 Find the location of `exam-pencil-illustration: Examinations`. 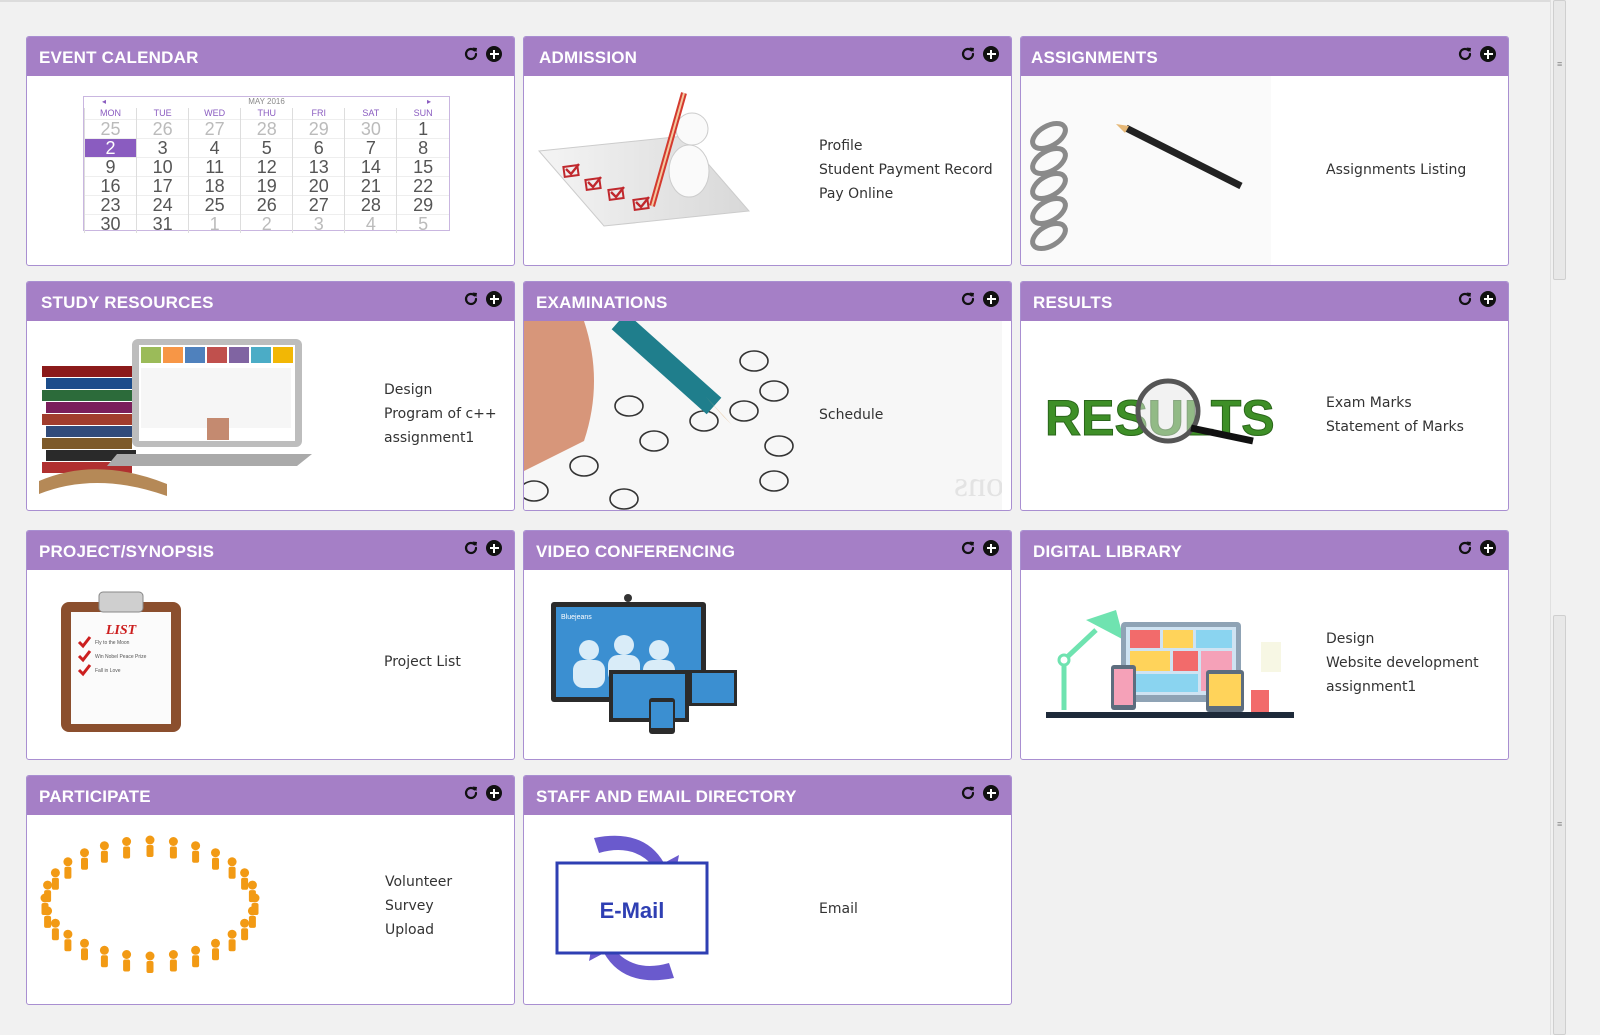

exam-pencil-illustration: Examinations is located at coordinates (763, 415).